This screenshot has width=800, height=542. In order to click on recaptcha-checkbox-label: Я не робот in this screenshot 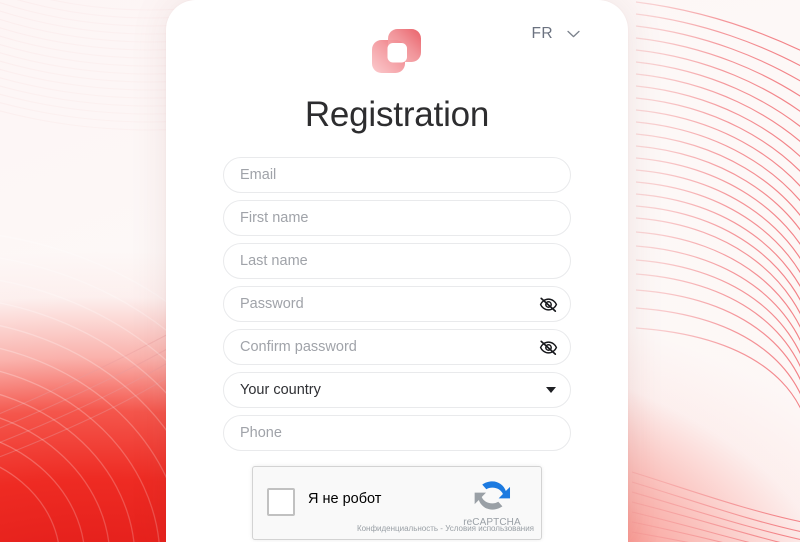, I will do `click(345, 499)`.